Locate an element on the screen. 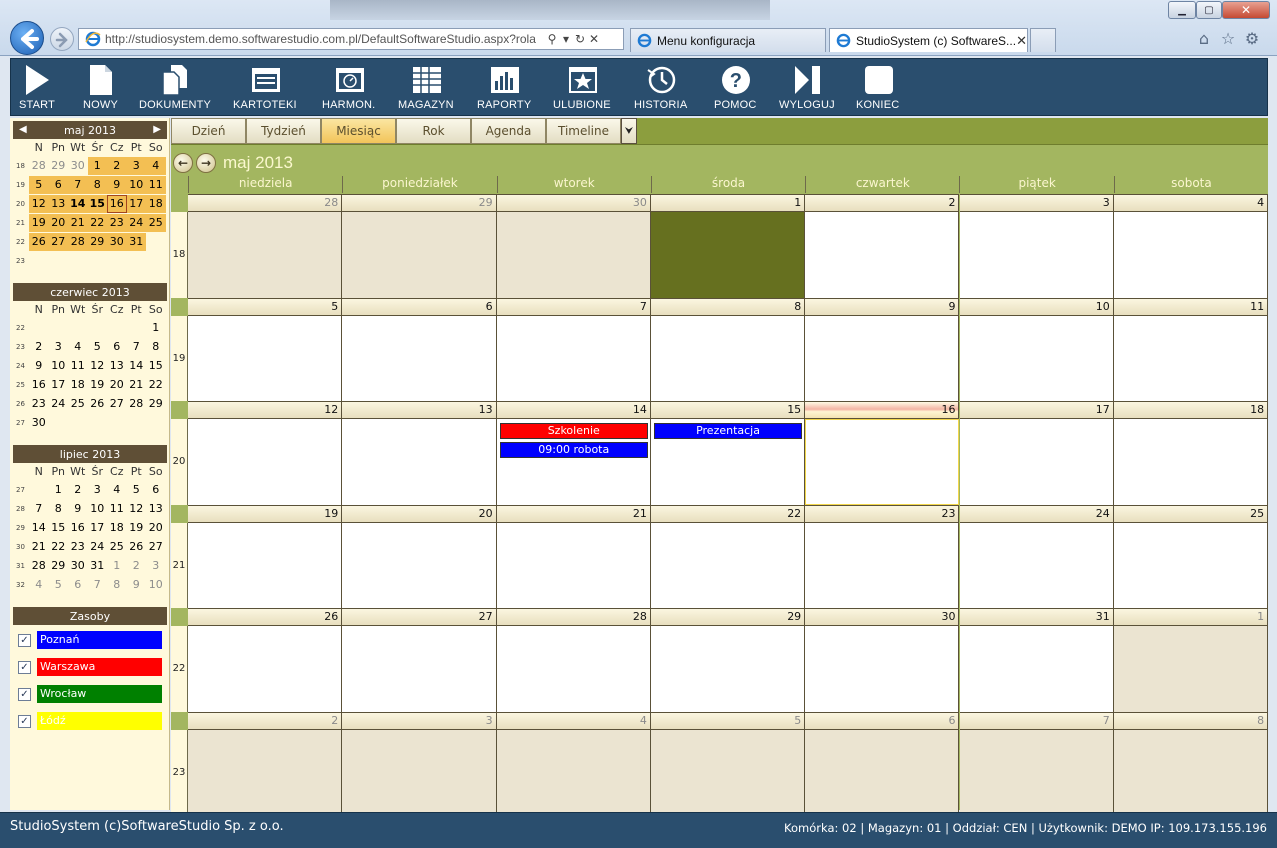 Image resolution: width=1277 pixels, height=848 pixels. day-number: 28 is located at coordinates (265, 203).